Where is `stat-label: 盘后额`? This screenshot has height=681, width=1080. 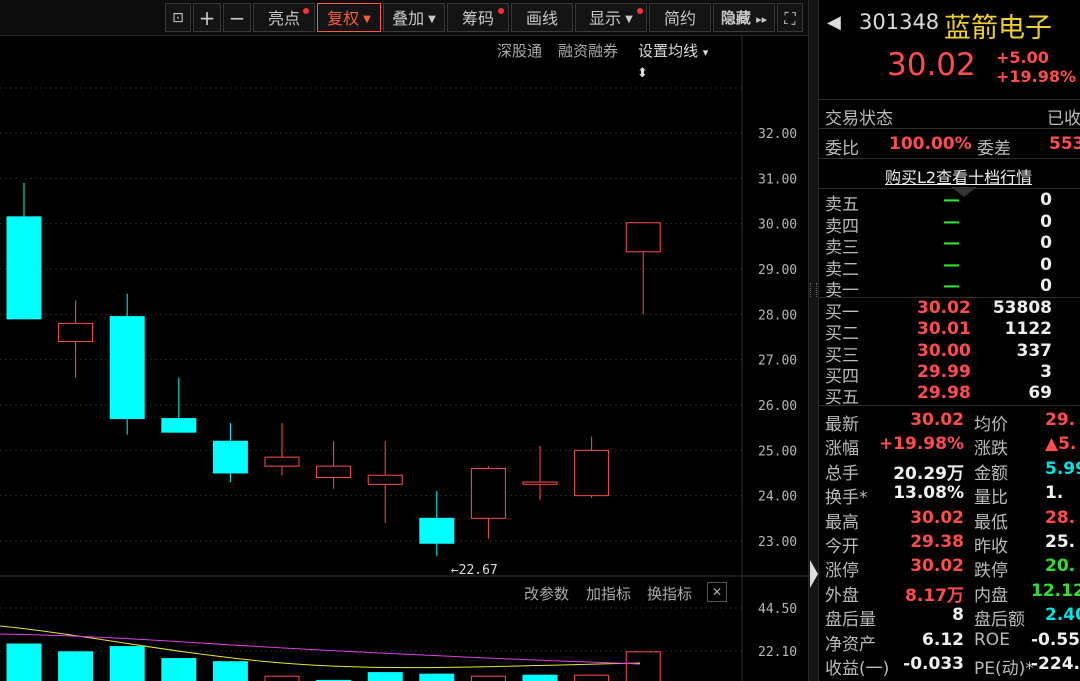 stat-label: 盘后额 is located at coordinates (999, 620).